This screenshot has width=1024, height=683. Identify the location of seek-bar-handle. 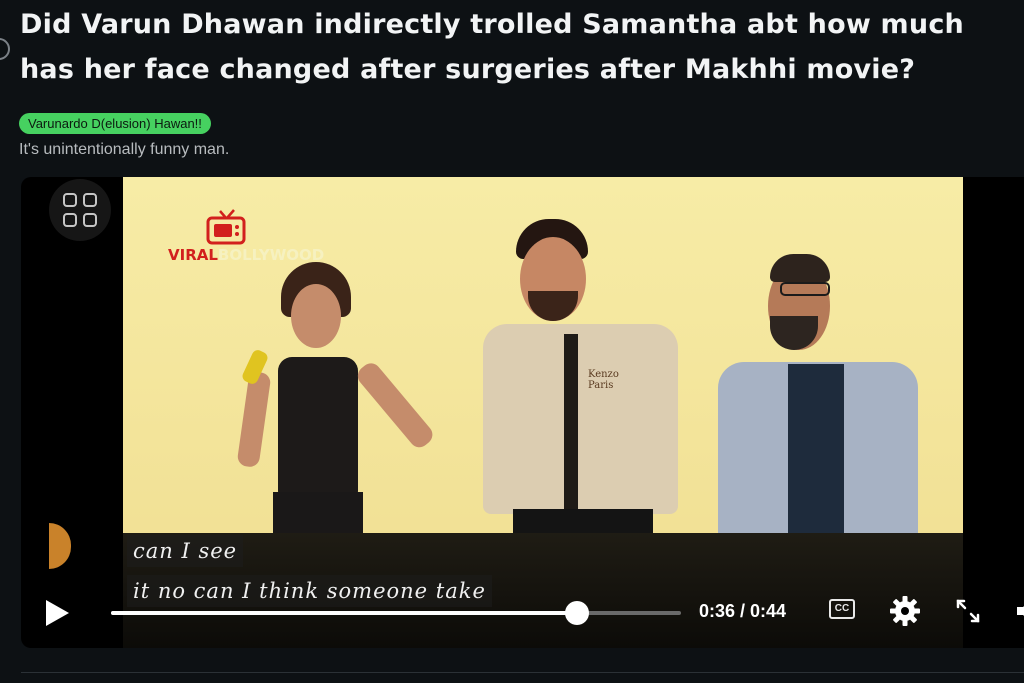
(577, 613).